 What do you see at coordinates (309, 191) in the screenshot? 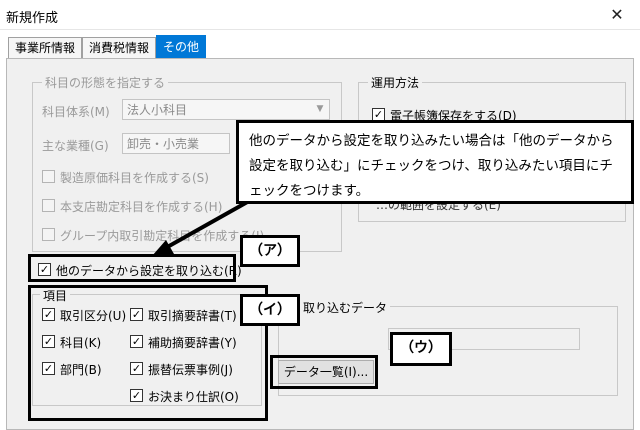
I see `callout-line-3: ェックをつけます。` at bounding box center [309, 191].